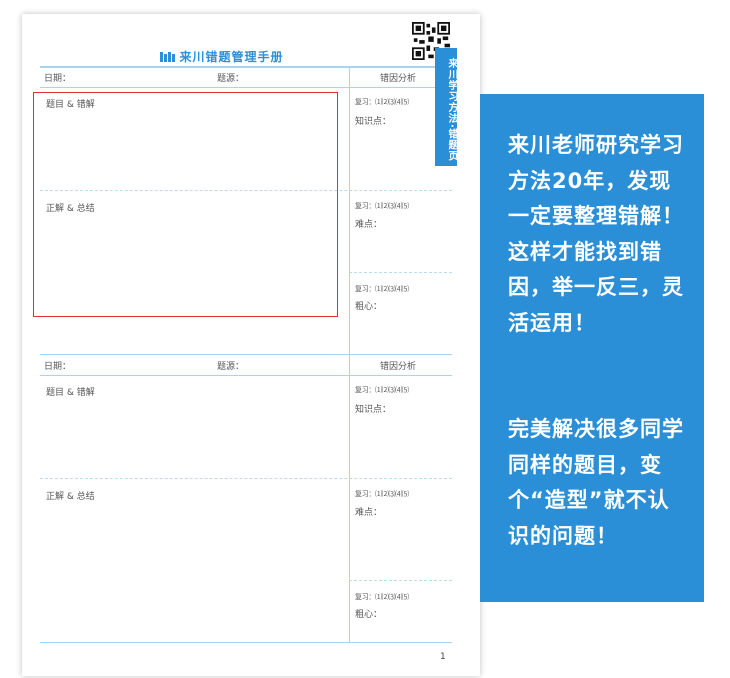  I want to click on side-tab: 来川学习方法·错题页, so click(446, 107).